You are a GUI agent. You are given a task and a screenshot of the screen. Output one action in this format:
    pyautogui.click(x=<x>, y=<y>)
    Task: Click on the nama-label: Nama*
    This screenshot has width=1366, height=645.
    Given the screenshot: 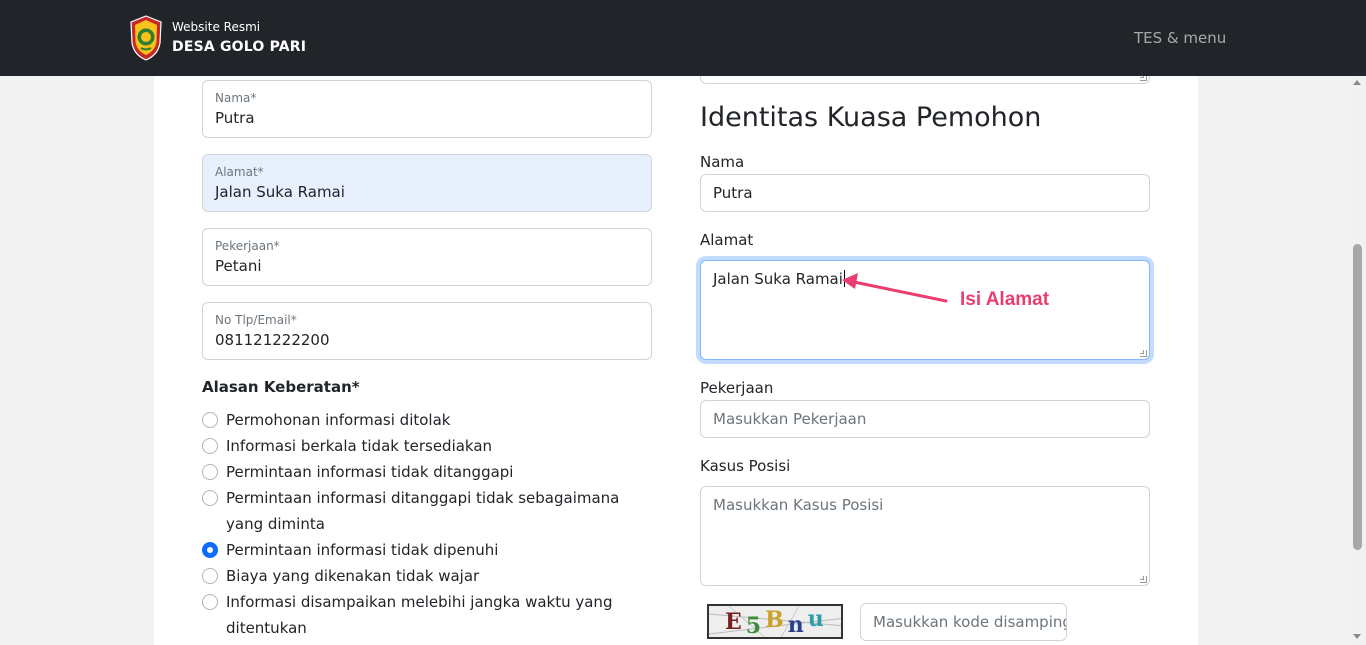 What is the action you would take?
    pyautogui.click(x=236, y=98)
    